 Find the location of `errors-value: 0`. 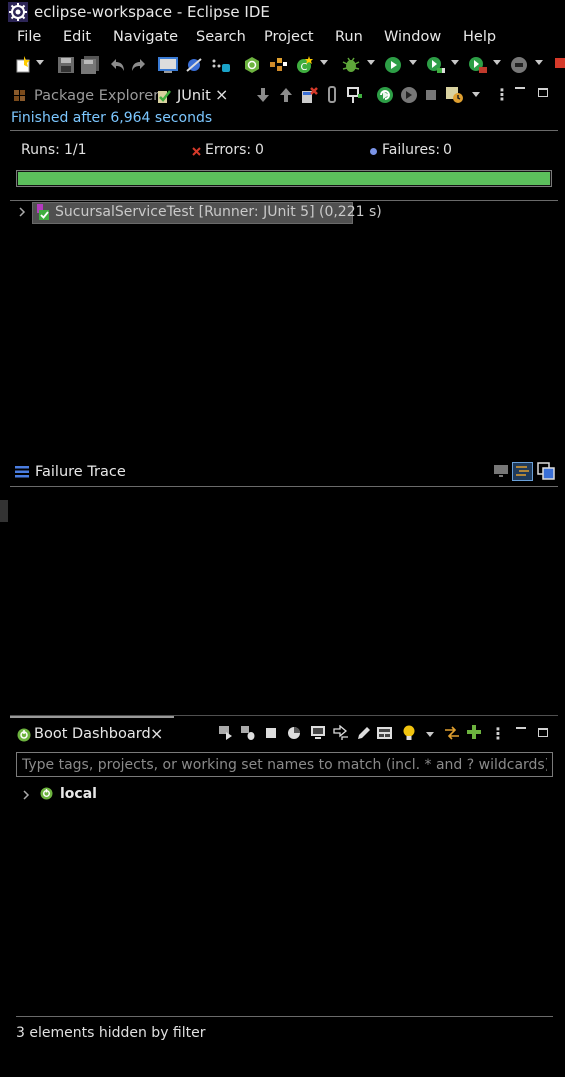

errors-value: 0 is located at coordinates (259, 150).